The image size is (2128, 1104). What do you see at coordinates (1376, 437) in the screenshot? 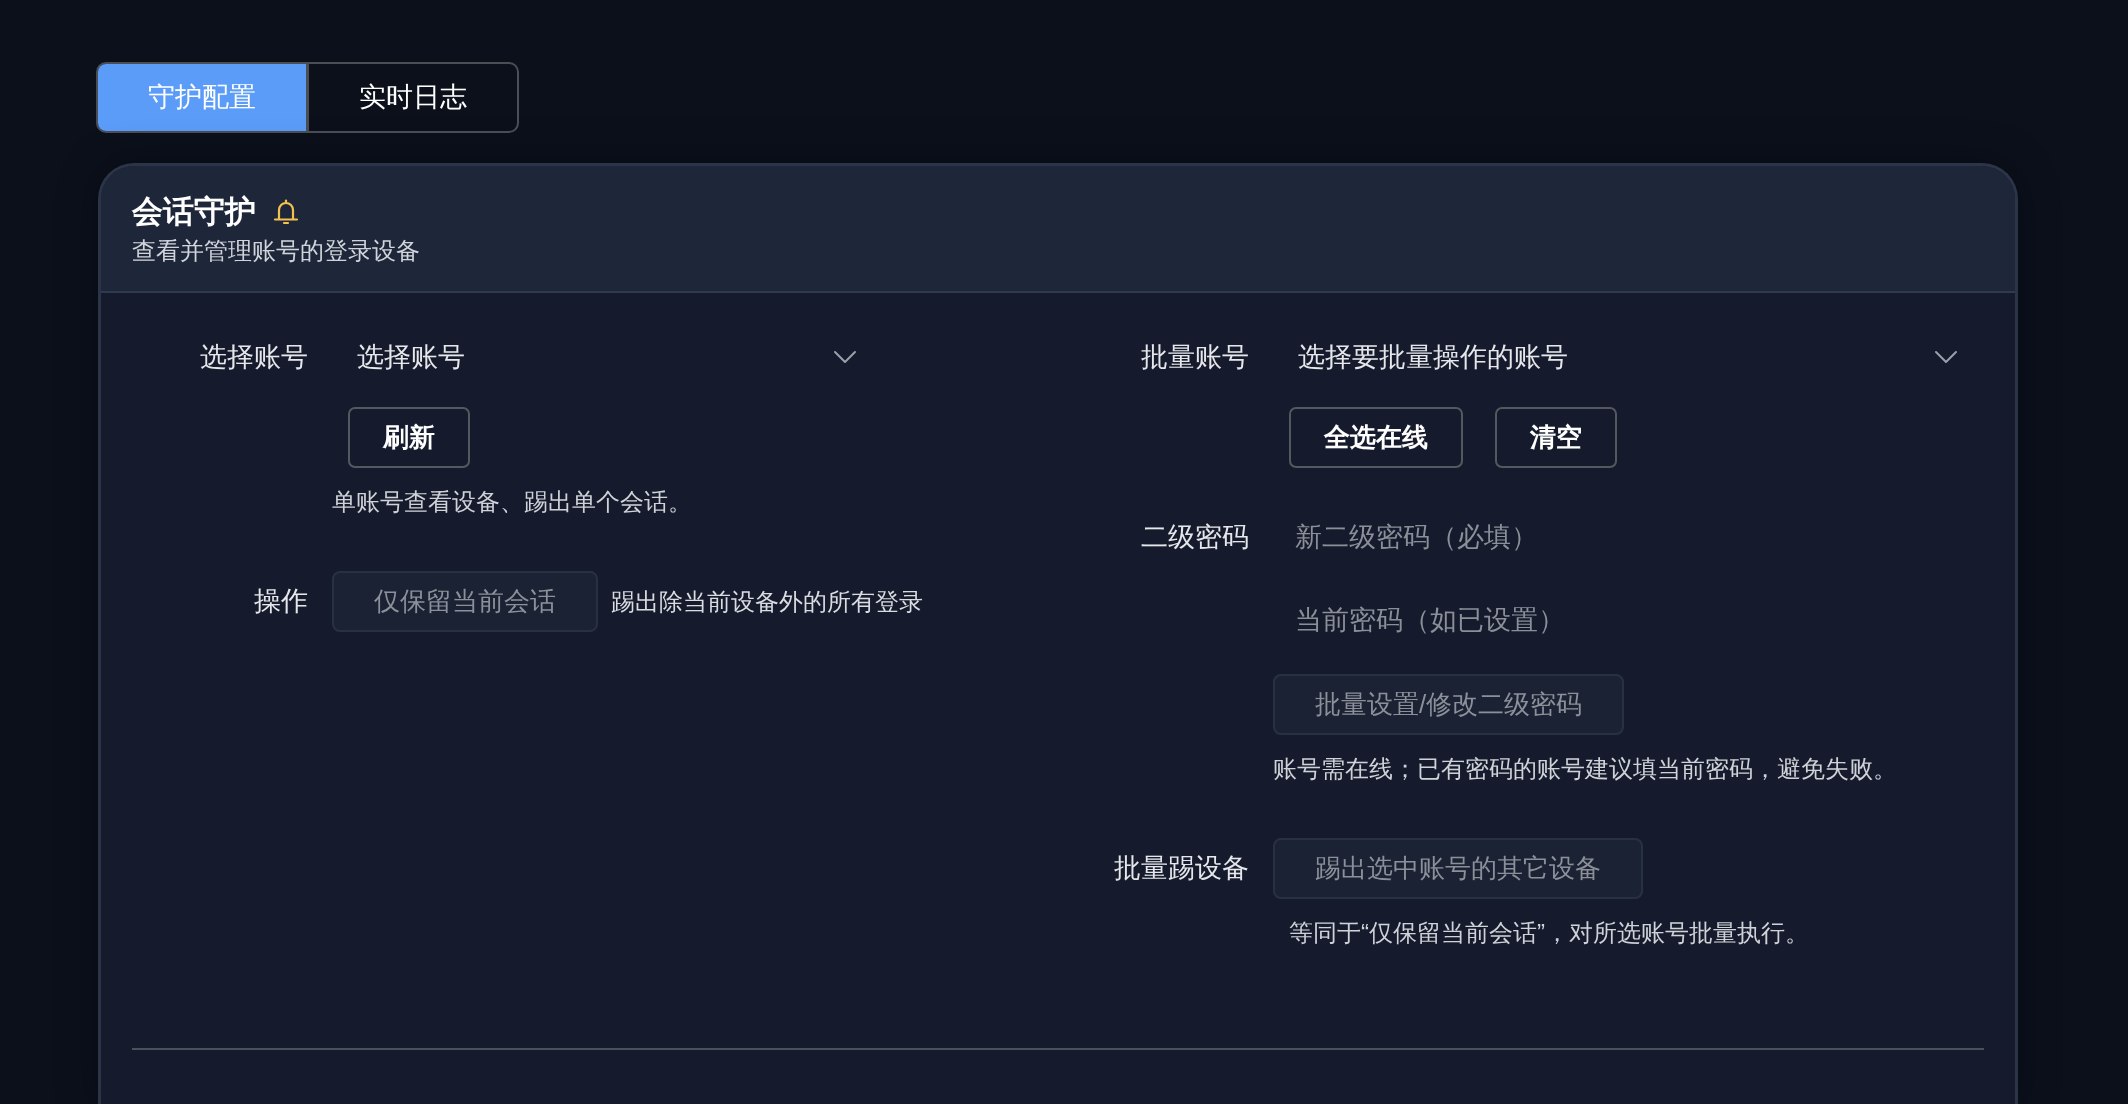
I see `action-button: 全选在线` at bounding box center [1376, 437].